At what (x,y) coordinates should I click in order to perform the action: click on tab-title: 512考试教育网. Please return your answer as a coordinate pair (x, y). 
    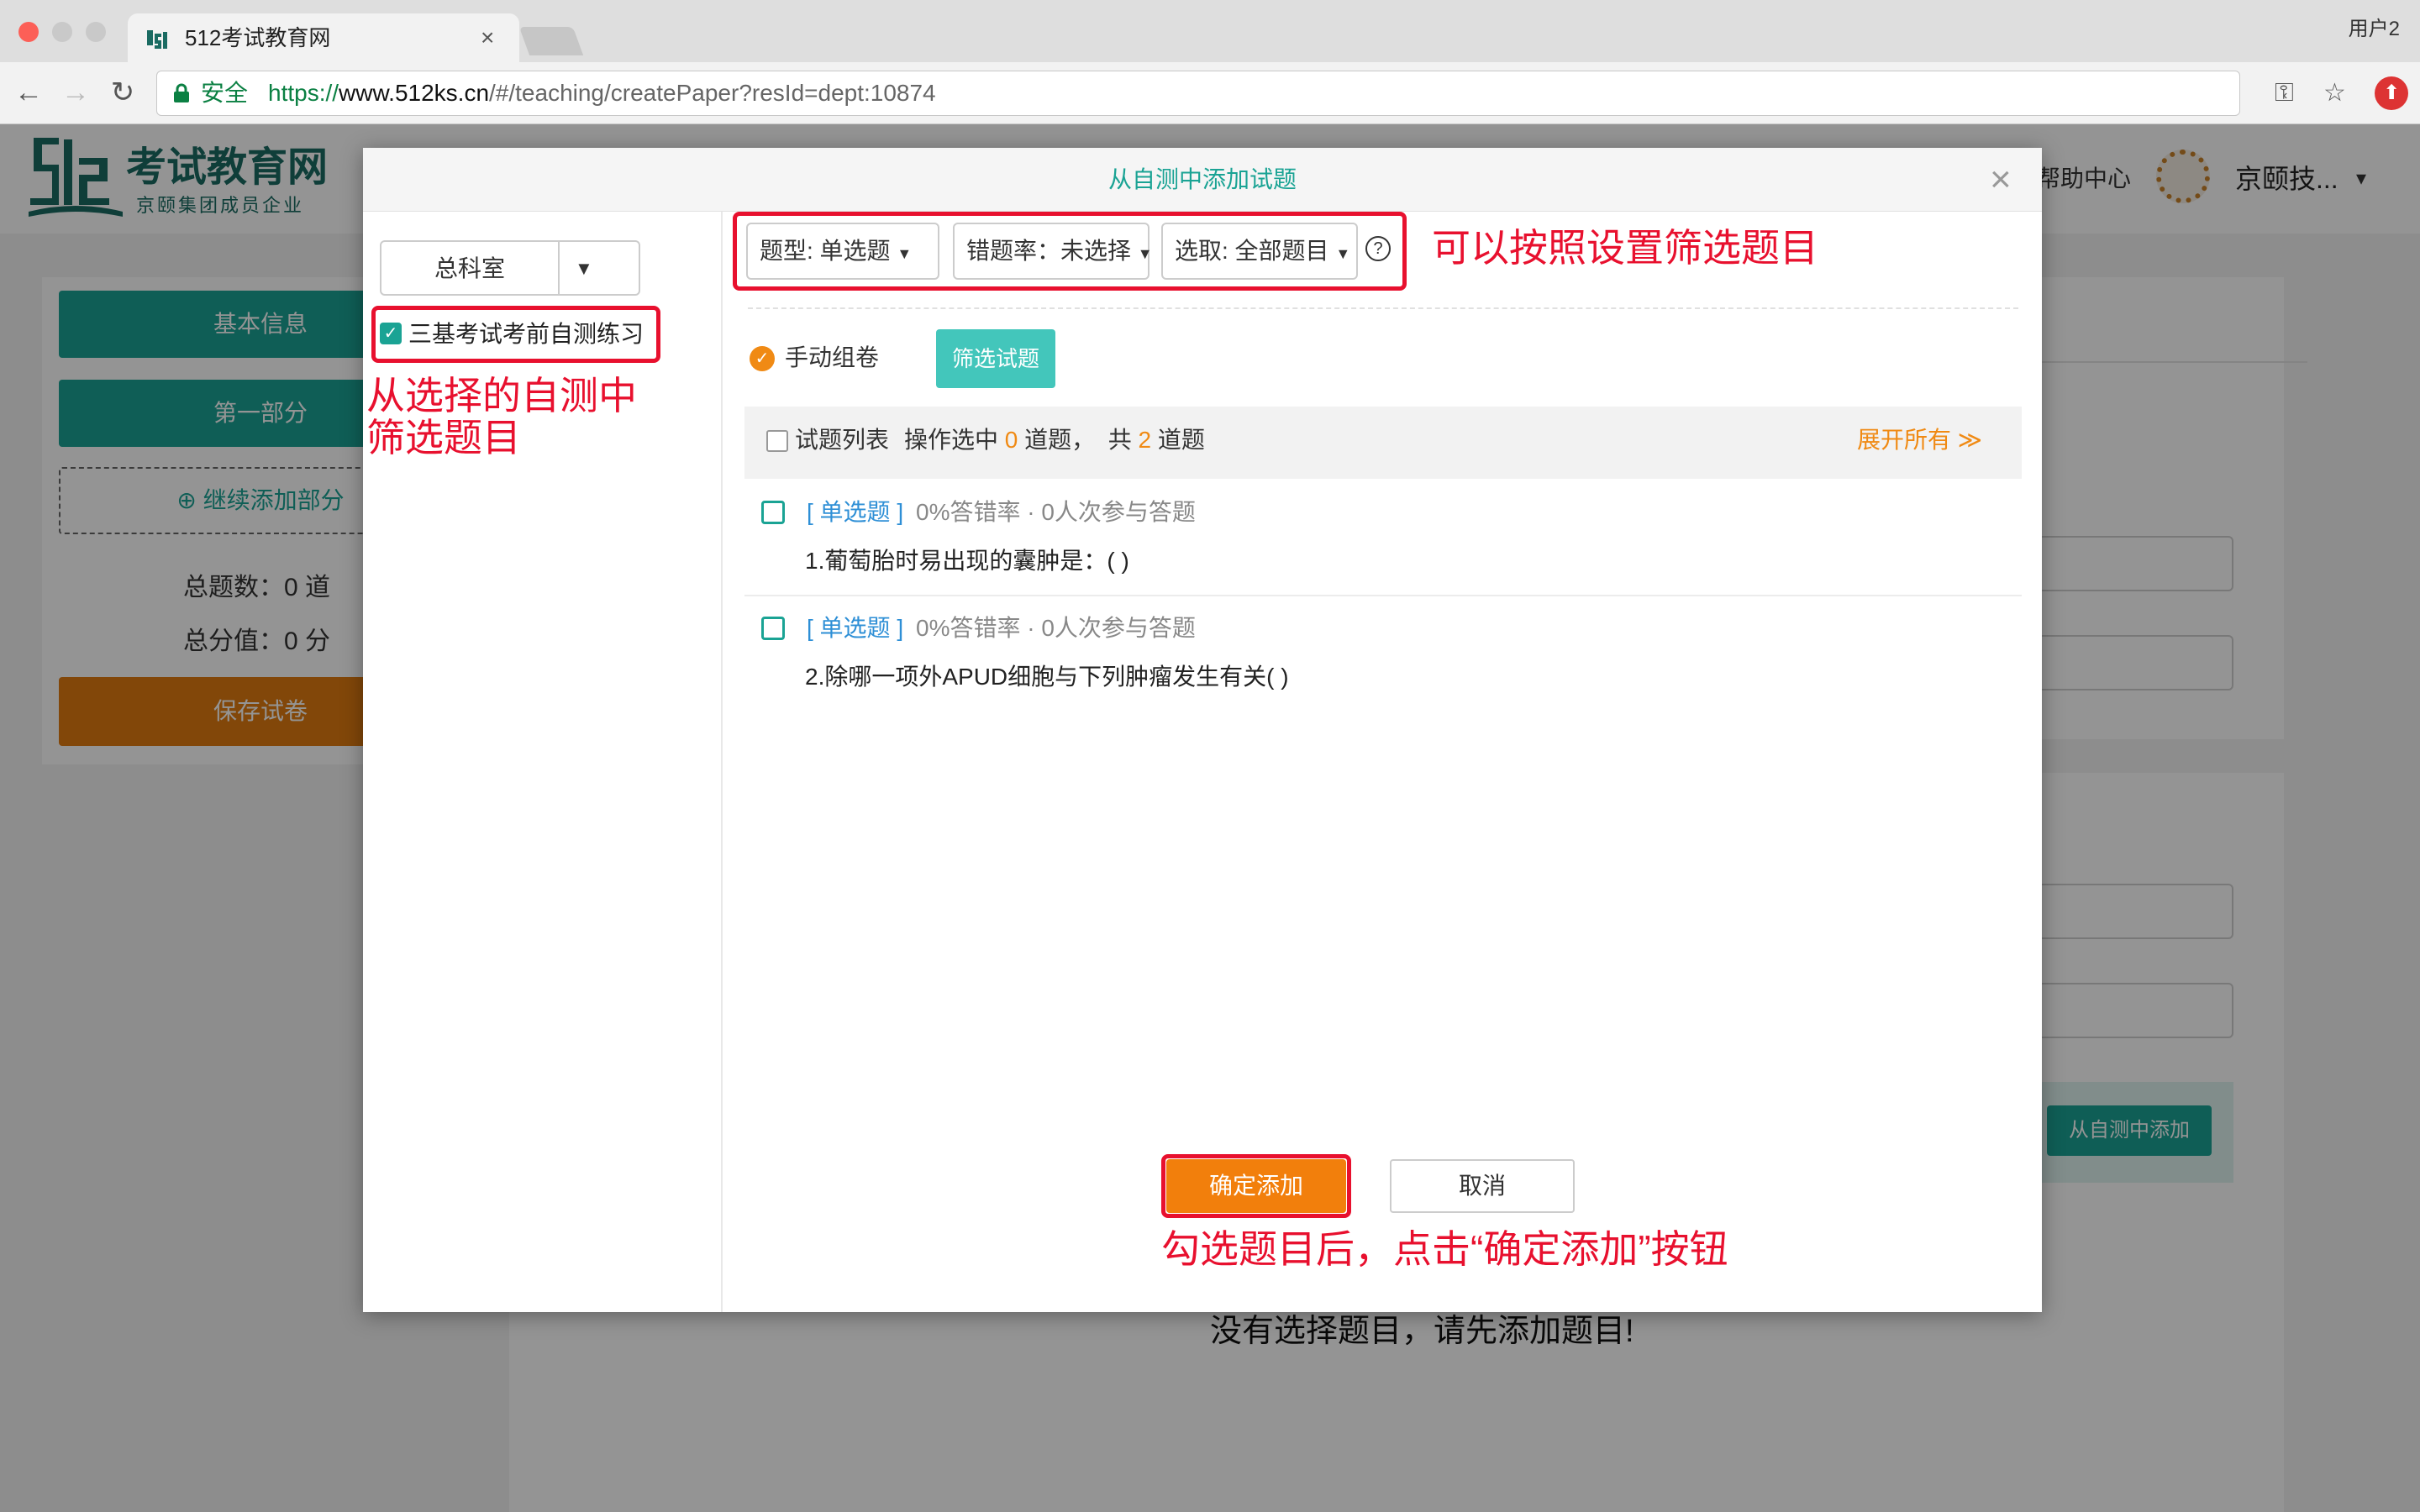
    Looking at the image, I should click on (258, 37).